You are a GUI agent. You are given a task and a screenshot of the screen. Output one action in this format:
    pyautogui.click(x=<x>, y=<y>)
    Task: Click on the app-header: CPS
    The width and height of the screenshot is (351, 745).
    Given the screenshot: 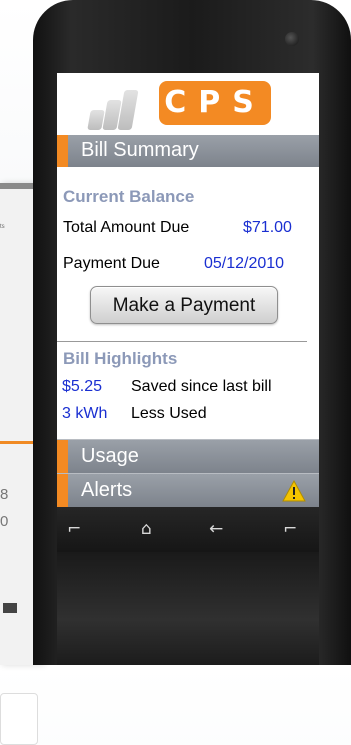 What is the action you would take?
    pyautogui.click(x=188, y=103)
    